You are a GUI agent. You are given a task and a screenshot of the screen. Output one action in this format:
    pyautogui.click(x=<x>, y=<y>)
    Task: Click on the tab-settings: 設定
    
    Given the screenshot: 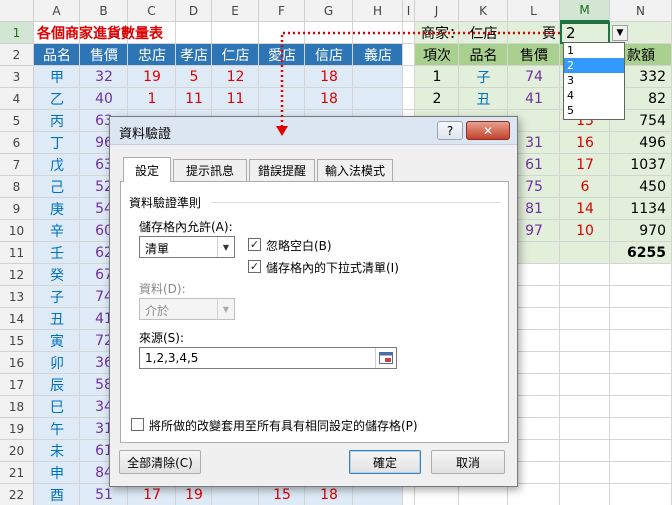 What is the action you would take?
    pyautogui.click(x=147, y=169)
    